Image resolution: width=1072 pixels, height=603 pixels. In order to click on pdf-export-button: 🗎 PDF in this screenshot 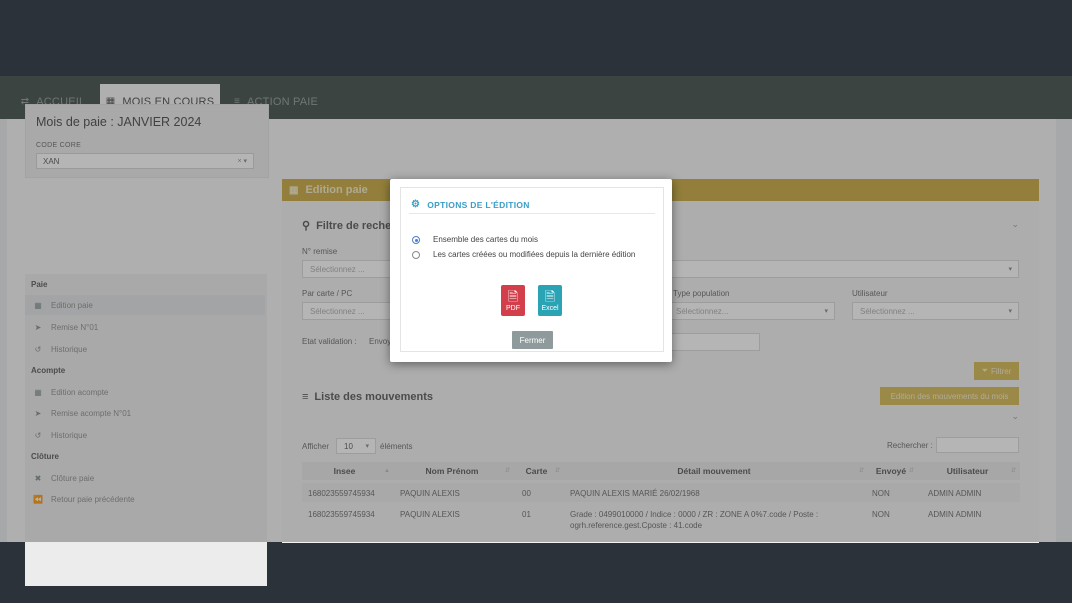, I will do `click(513, 300)`.